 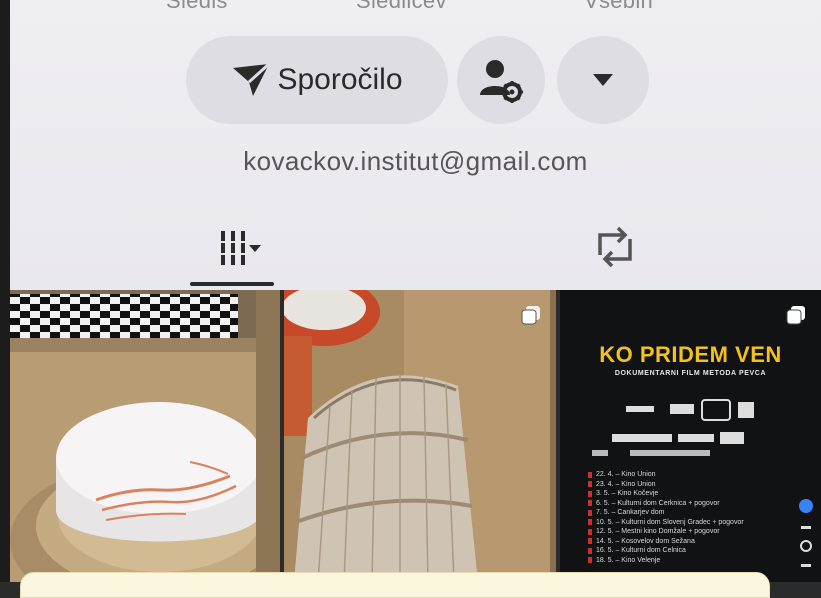 What do you see at coordinates (688, 494) in the screenshot?
I see `list-item: 3. 5. – Kino Kočevje` at bounding box center [688, 494].